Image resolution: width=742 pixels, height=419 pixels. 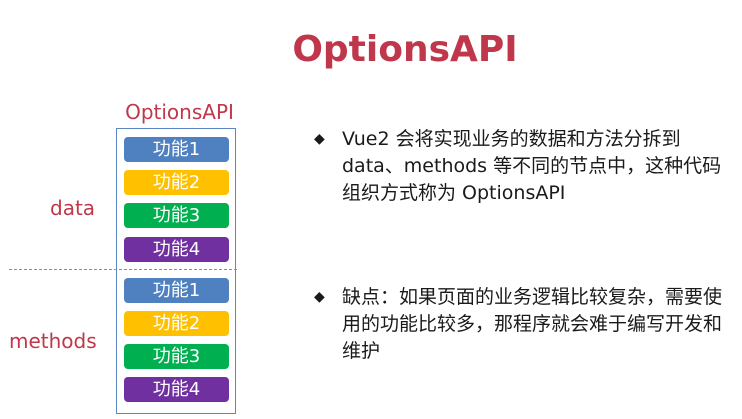 I want to click on methods-feature-2: 功能2, so click(x=176, y=323).